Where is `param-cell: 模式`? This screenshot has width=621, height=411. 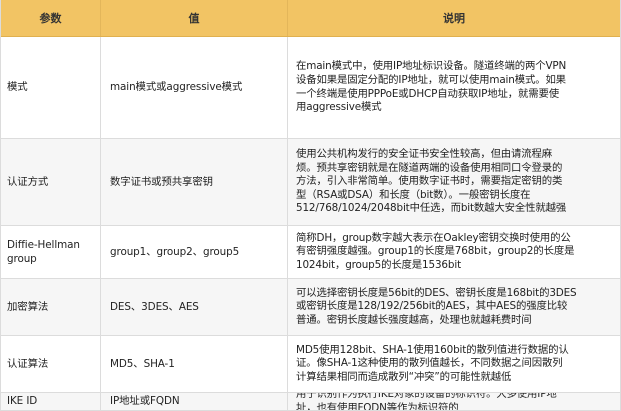 param-cell: 模式 is located at coordinates (51, 87).